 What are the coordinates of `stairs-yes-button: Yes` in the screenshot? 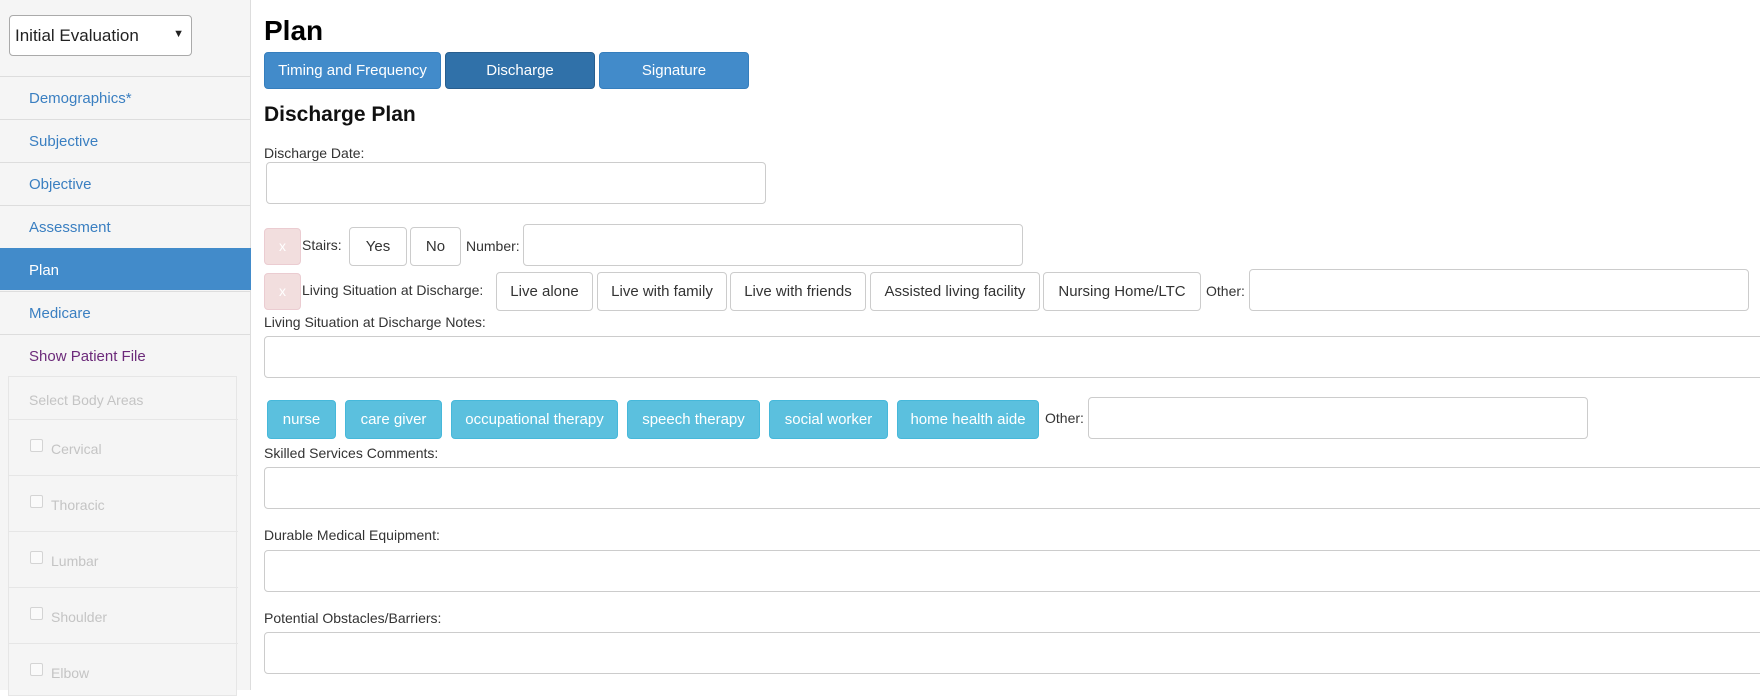 It's located at (378, 246).